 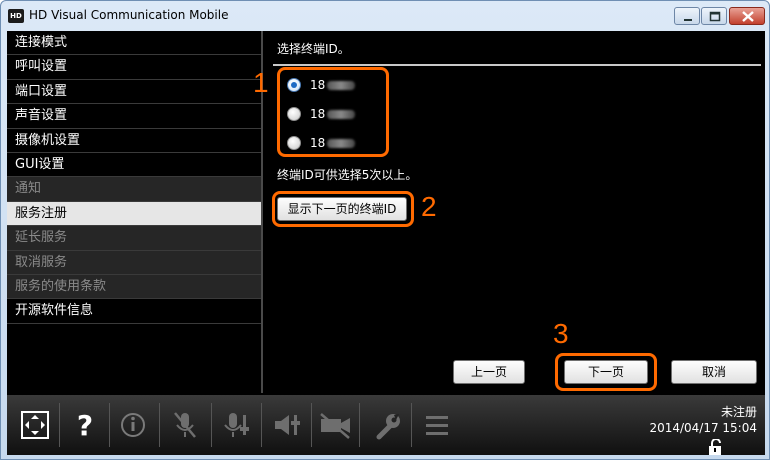 I want to click on registration-status: 未注册, so click(x=738, y=412).